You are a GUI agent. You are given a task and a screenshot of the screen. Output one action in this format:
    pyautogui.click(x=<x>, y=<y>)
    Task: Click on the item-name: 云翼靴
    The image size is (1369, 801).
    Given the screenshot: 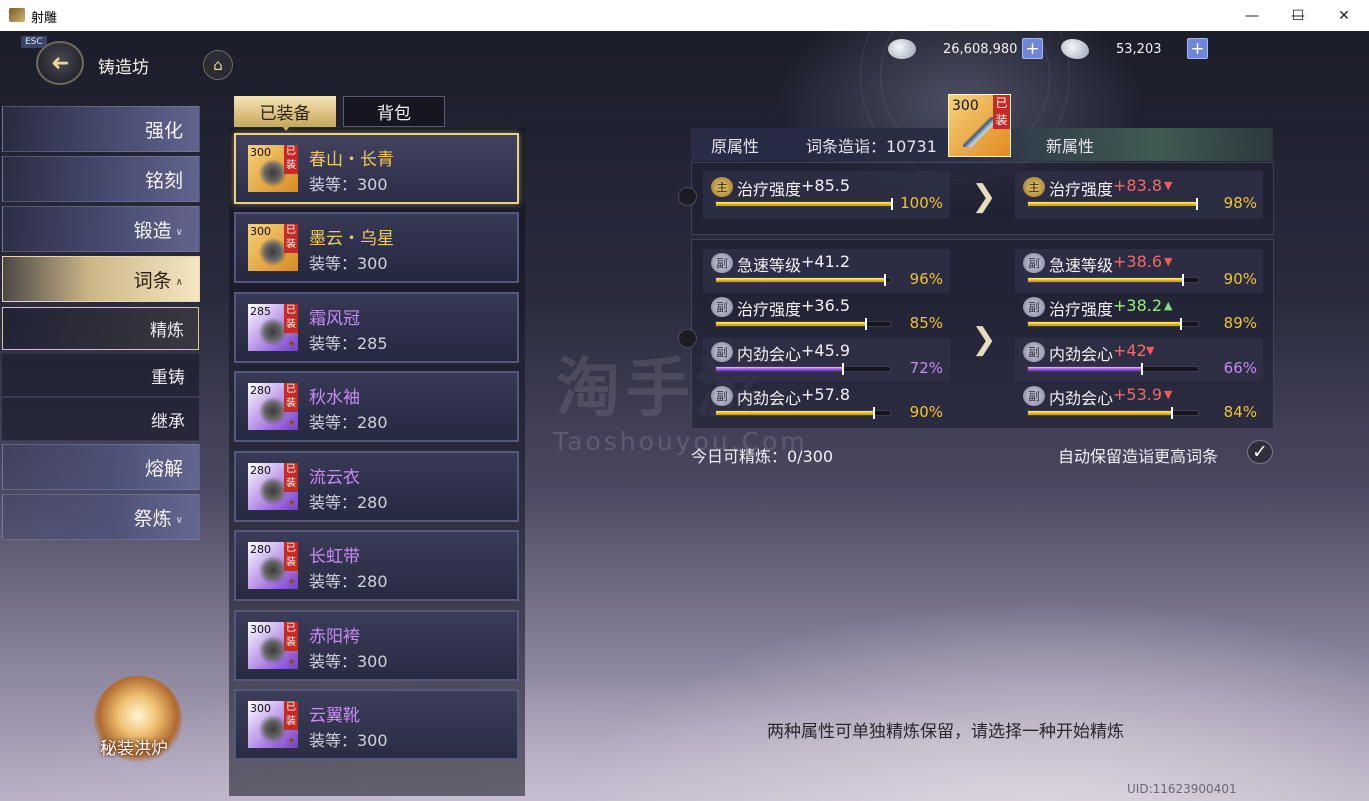 What is the action you would take?
    pyautogui.click(x=334, y=716)
    